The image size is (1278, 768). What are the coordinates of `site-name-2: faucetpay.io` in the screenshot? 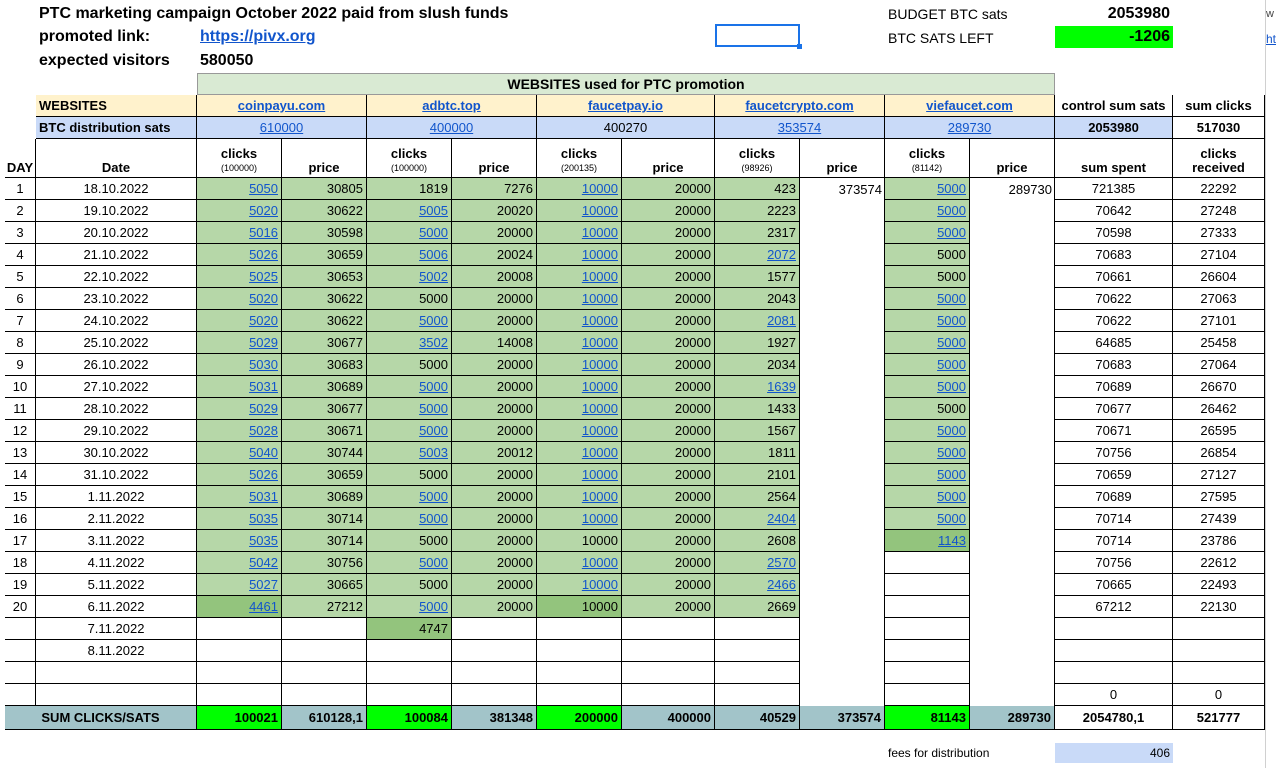 It's located at (626, 106).